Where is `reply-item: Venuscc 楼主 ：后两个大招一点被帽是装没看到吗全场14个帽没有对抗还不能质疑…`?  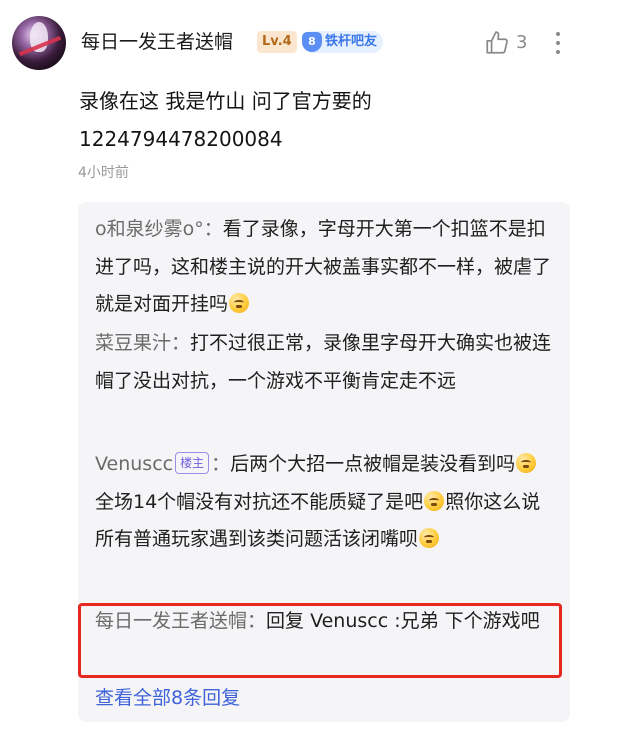
reply-item: Venuscc 楼主 ：后两个大招一点被帽是装没看到吗全场14个帽没有对抗还不能质疑… is located at coordinates (325, 502).